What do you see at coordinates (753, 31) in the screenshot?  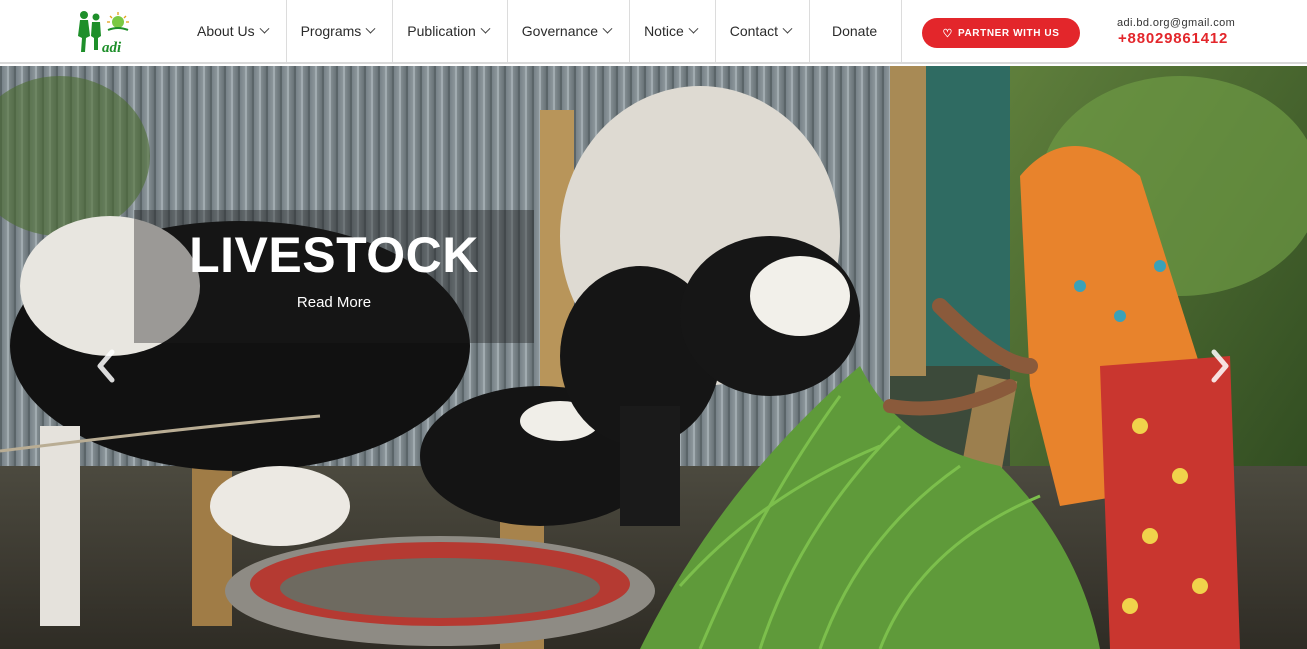 I see `nav-label: Contact` at bounding box center [753, 31].